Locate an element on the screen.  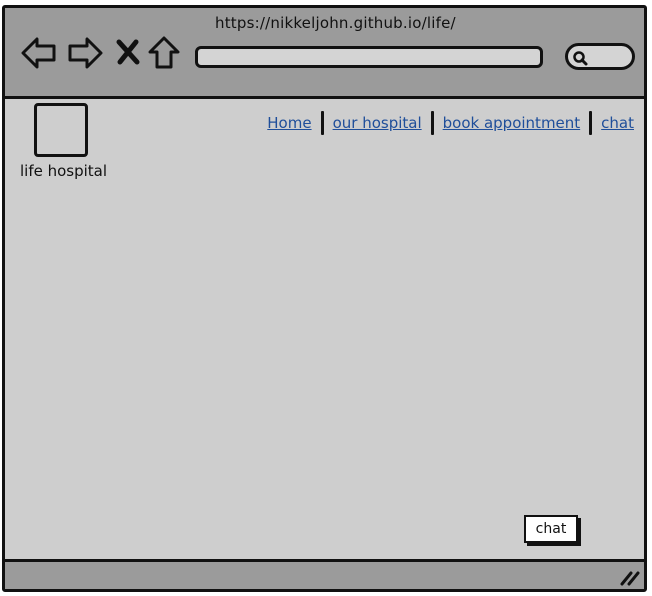
chat-button: chat is located at coordinates (551, 529).